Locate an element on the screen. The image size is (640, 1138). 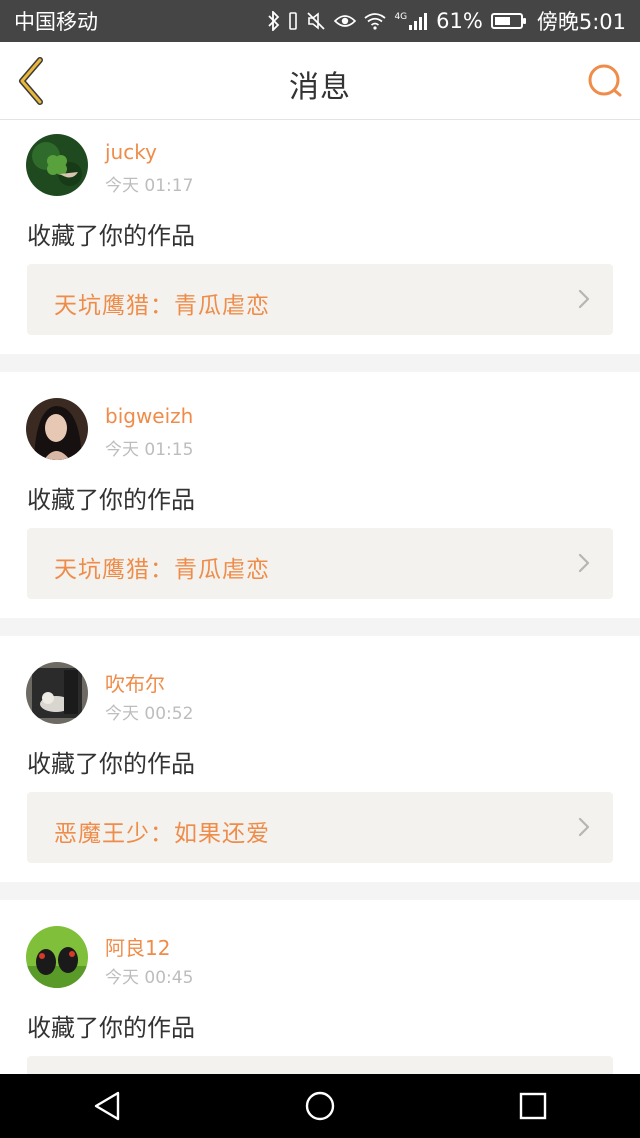
message-time: 今天 01:17 is located at coordinates (149, 186).